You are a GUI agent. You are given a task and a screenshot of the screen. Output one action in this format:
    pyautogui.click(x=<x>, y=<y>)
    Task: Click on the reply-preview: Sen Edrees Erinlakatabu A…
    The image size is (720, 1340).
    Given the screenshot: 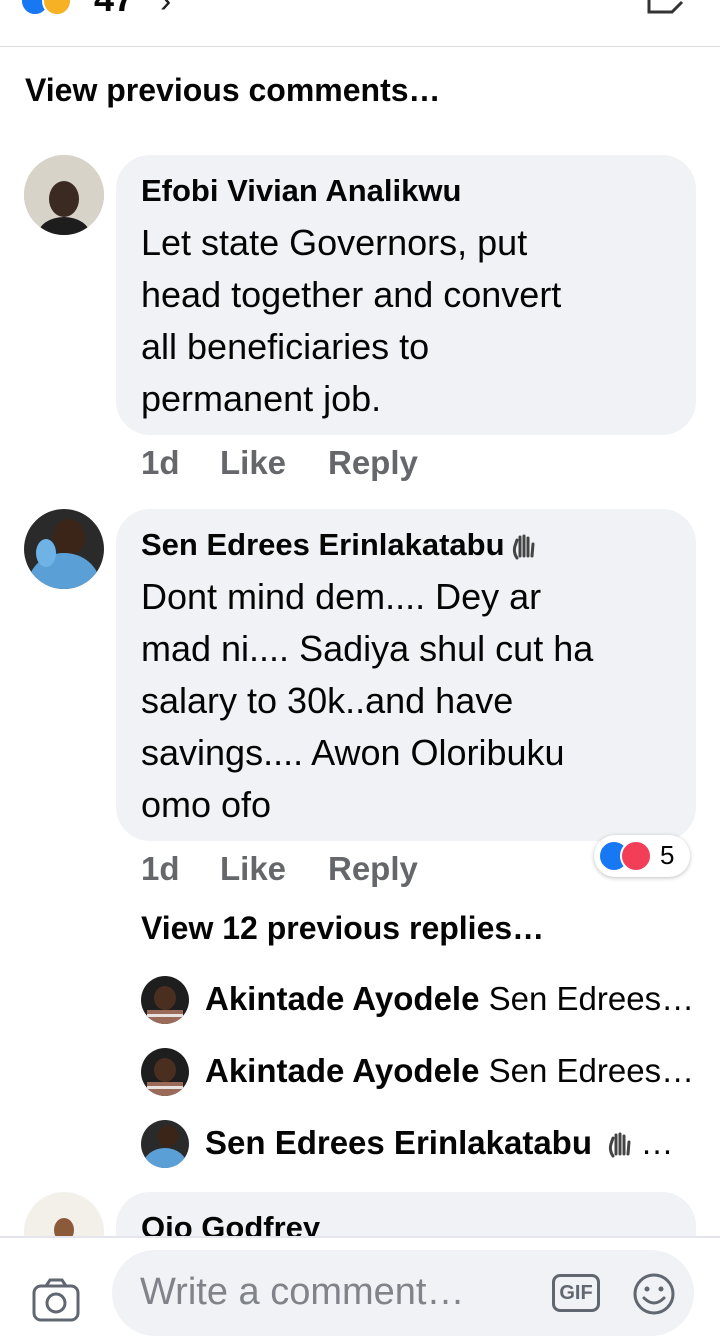 What is the action you would take?
    pyautogui.click(x=421, y=1144)
    